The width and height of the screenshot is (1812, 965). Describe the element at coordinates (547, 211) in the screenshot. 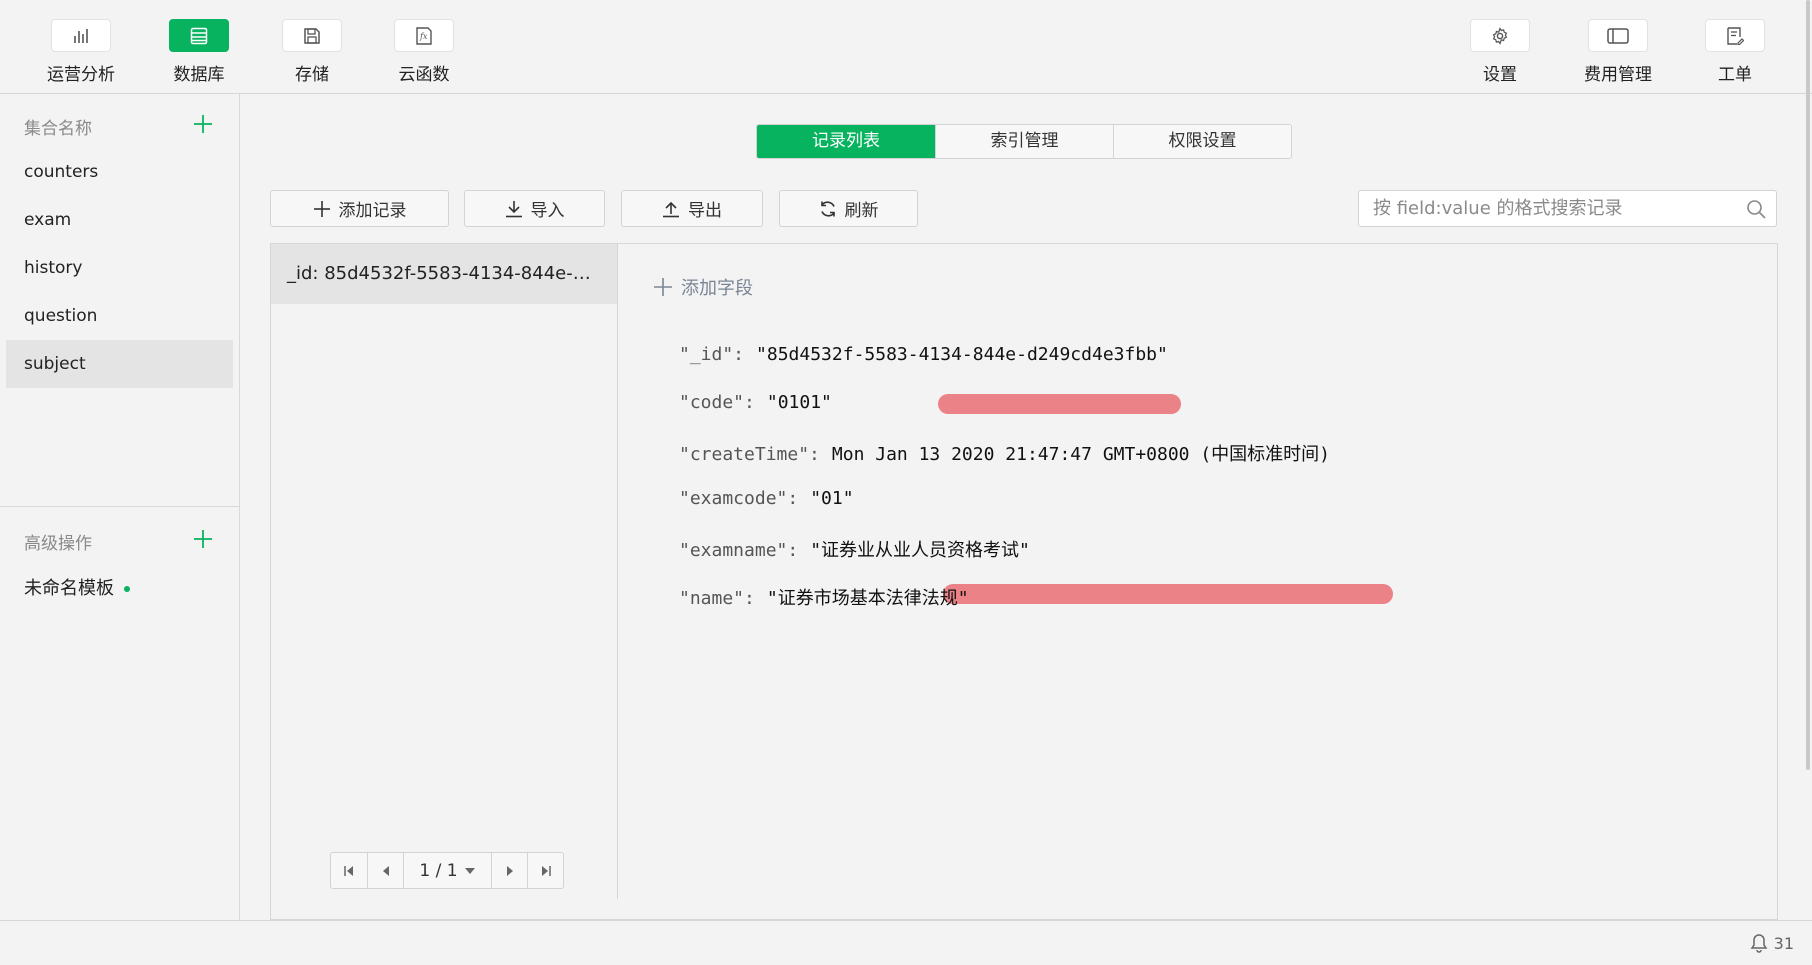

I see `import-label: 导入` at that location.